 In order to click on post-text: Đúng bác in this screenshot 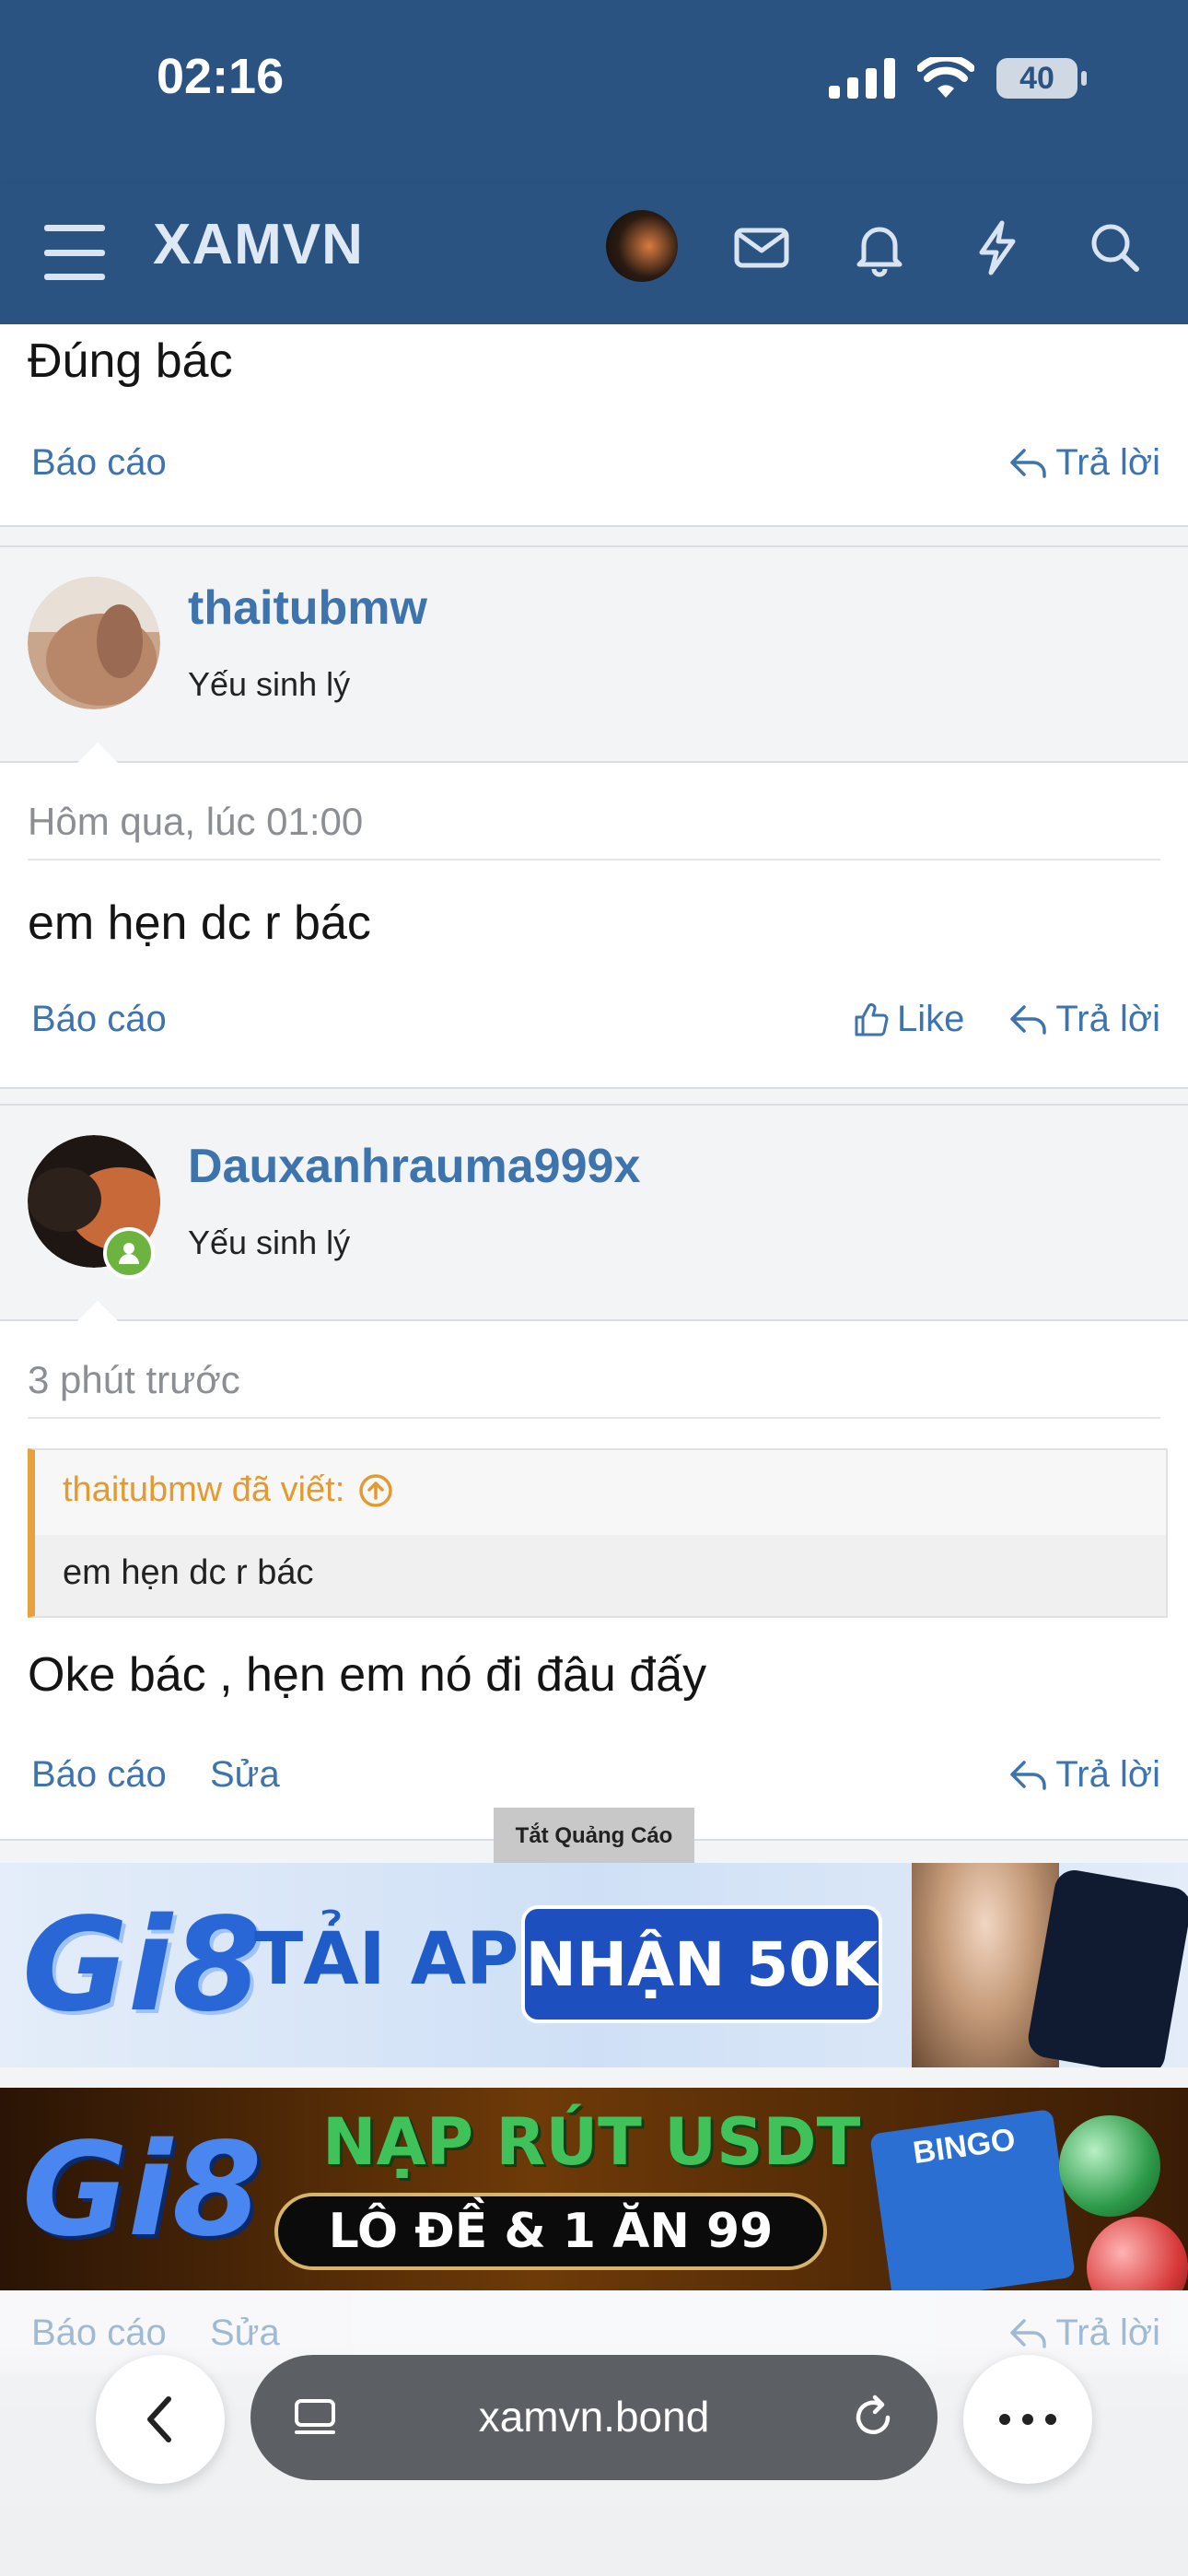, I will do `click(130, 361)`.